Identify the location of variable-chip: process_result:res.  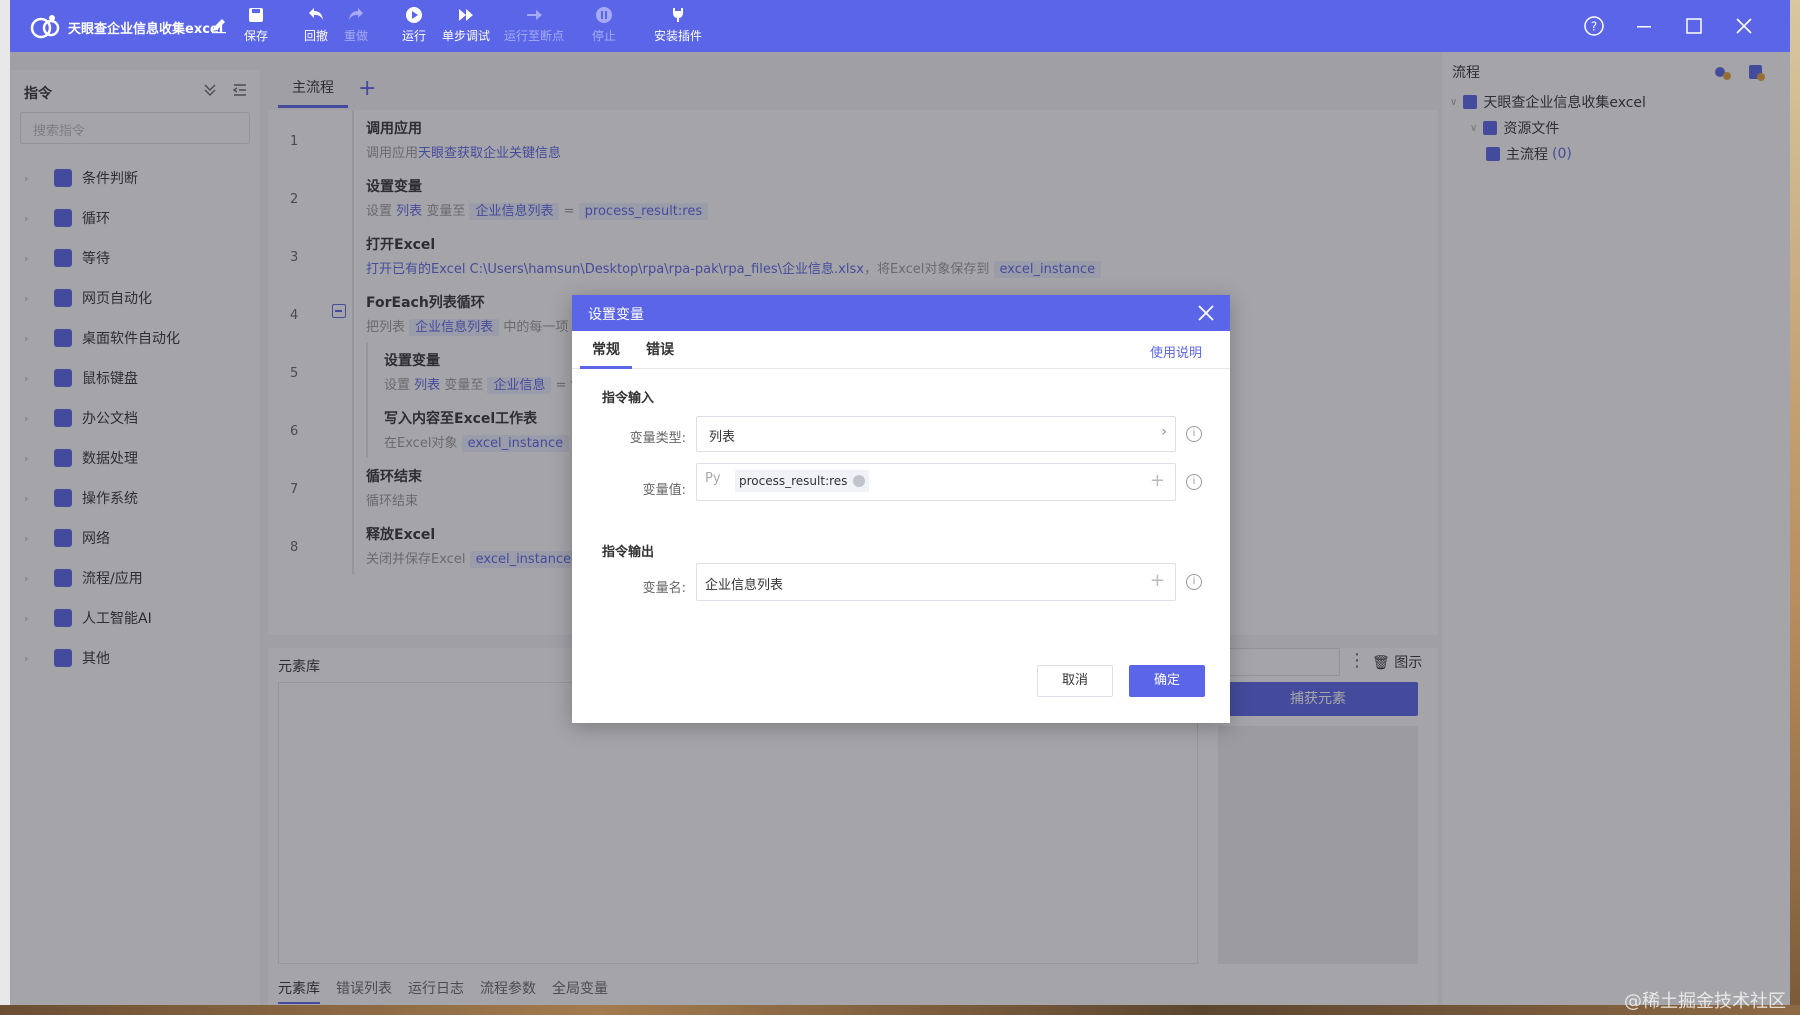
(802, 481).